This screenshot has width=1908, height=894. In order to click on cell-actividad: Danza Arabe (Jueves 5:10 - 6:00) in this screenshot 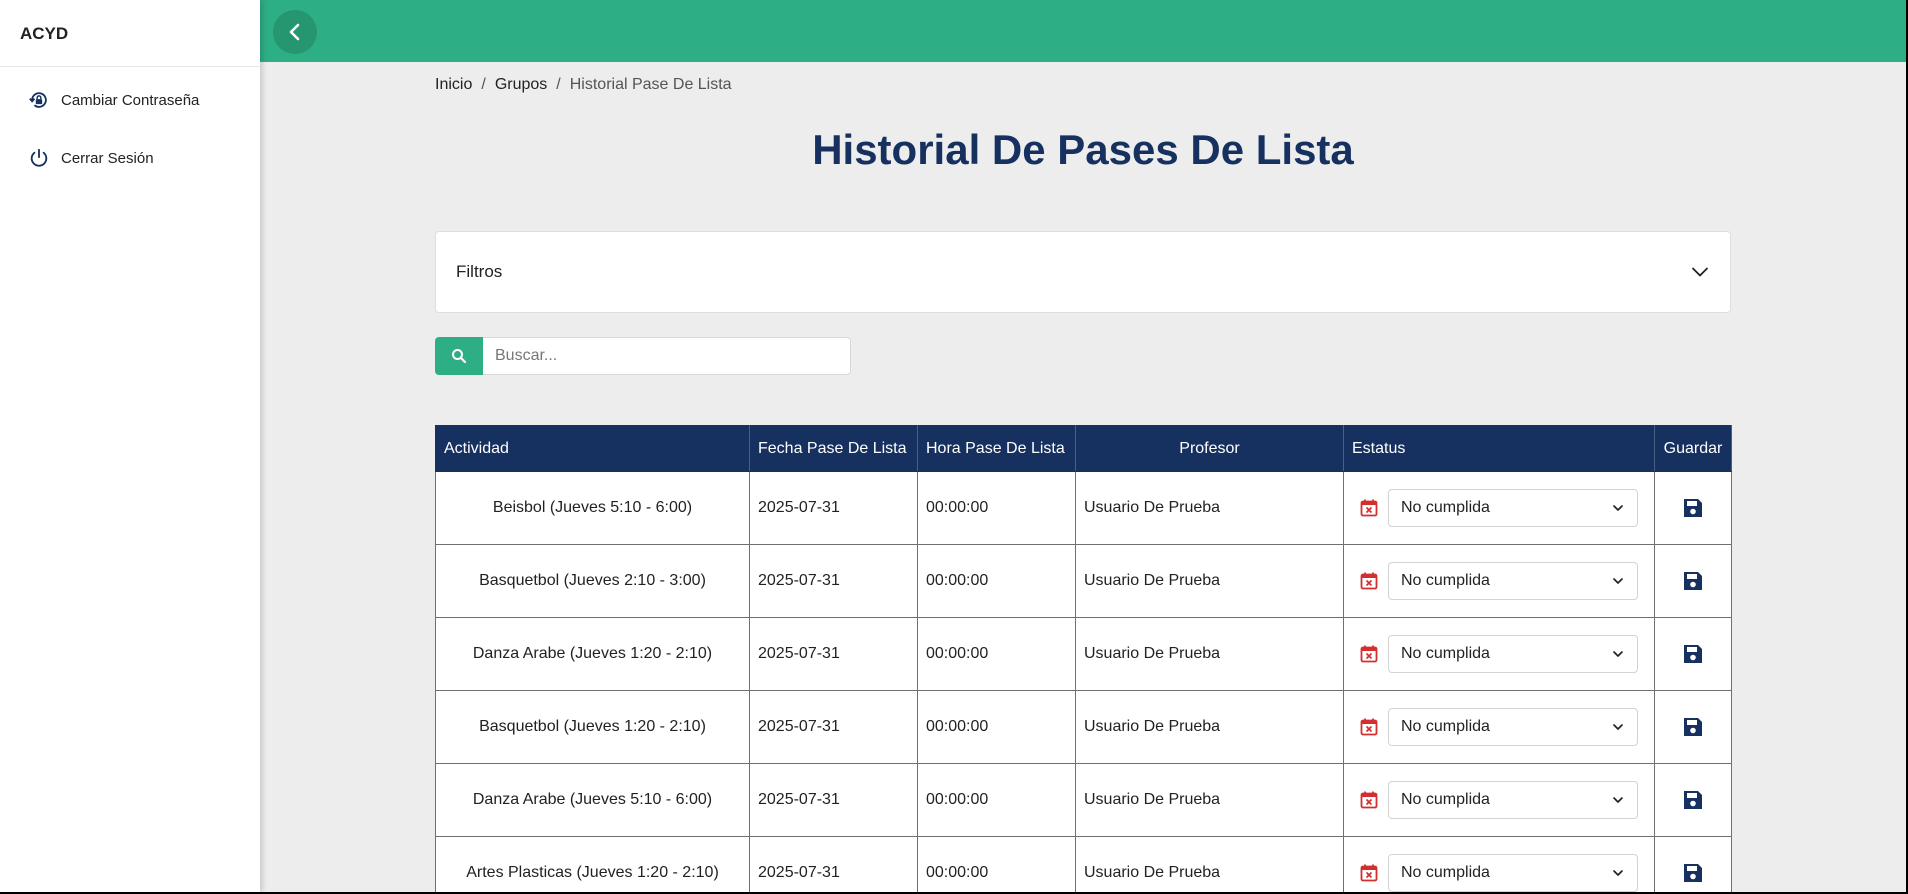, I will do `click(592, 800)`.